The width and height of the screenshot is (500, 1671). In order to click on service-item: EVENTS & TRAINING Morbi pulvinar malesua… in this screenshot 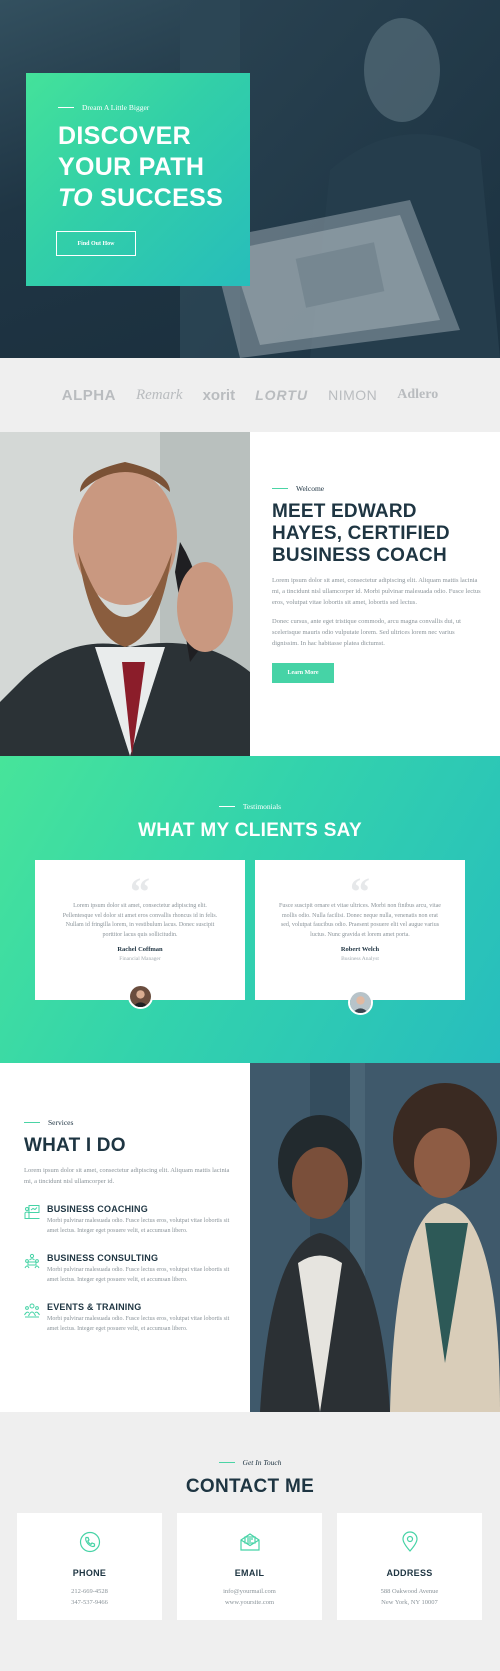, I will do `click(129, 1318)`.